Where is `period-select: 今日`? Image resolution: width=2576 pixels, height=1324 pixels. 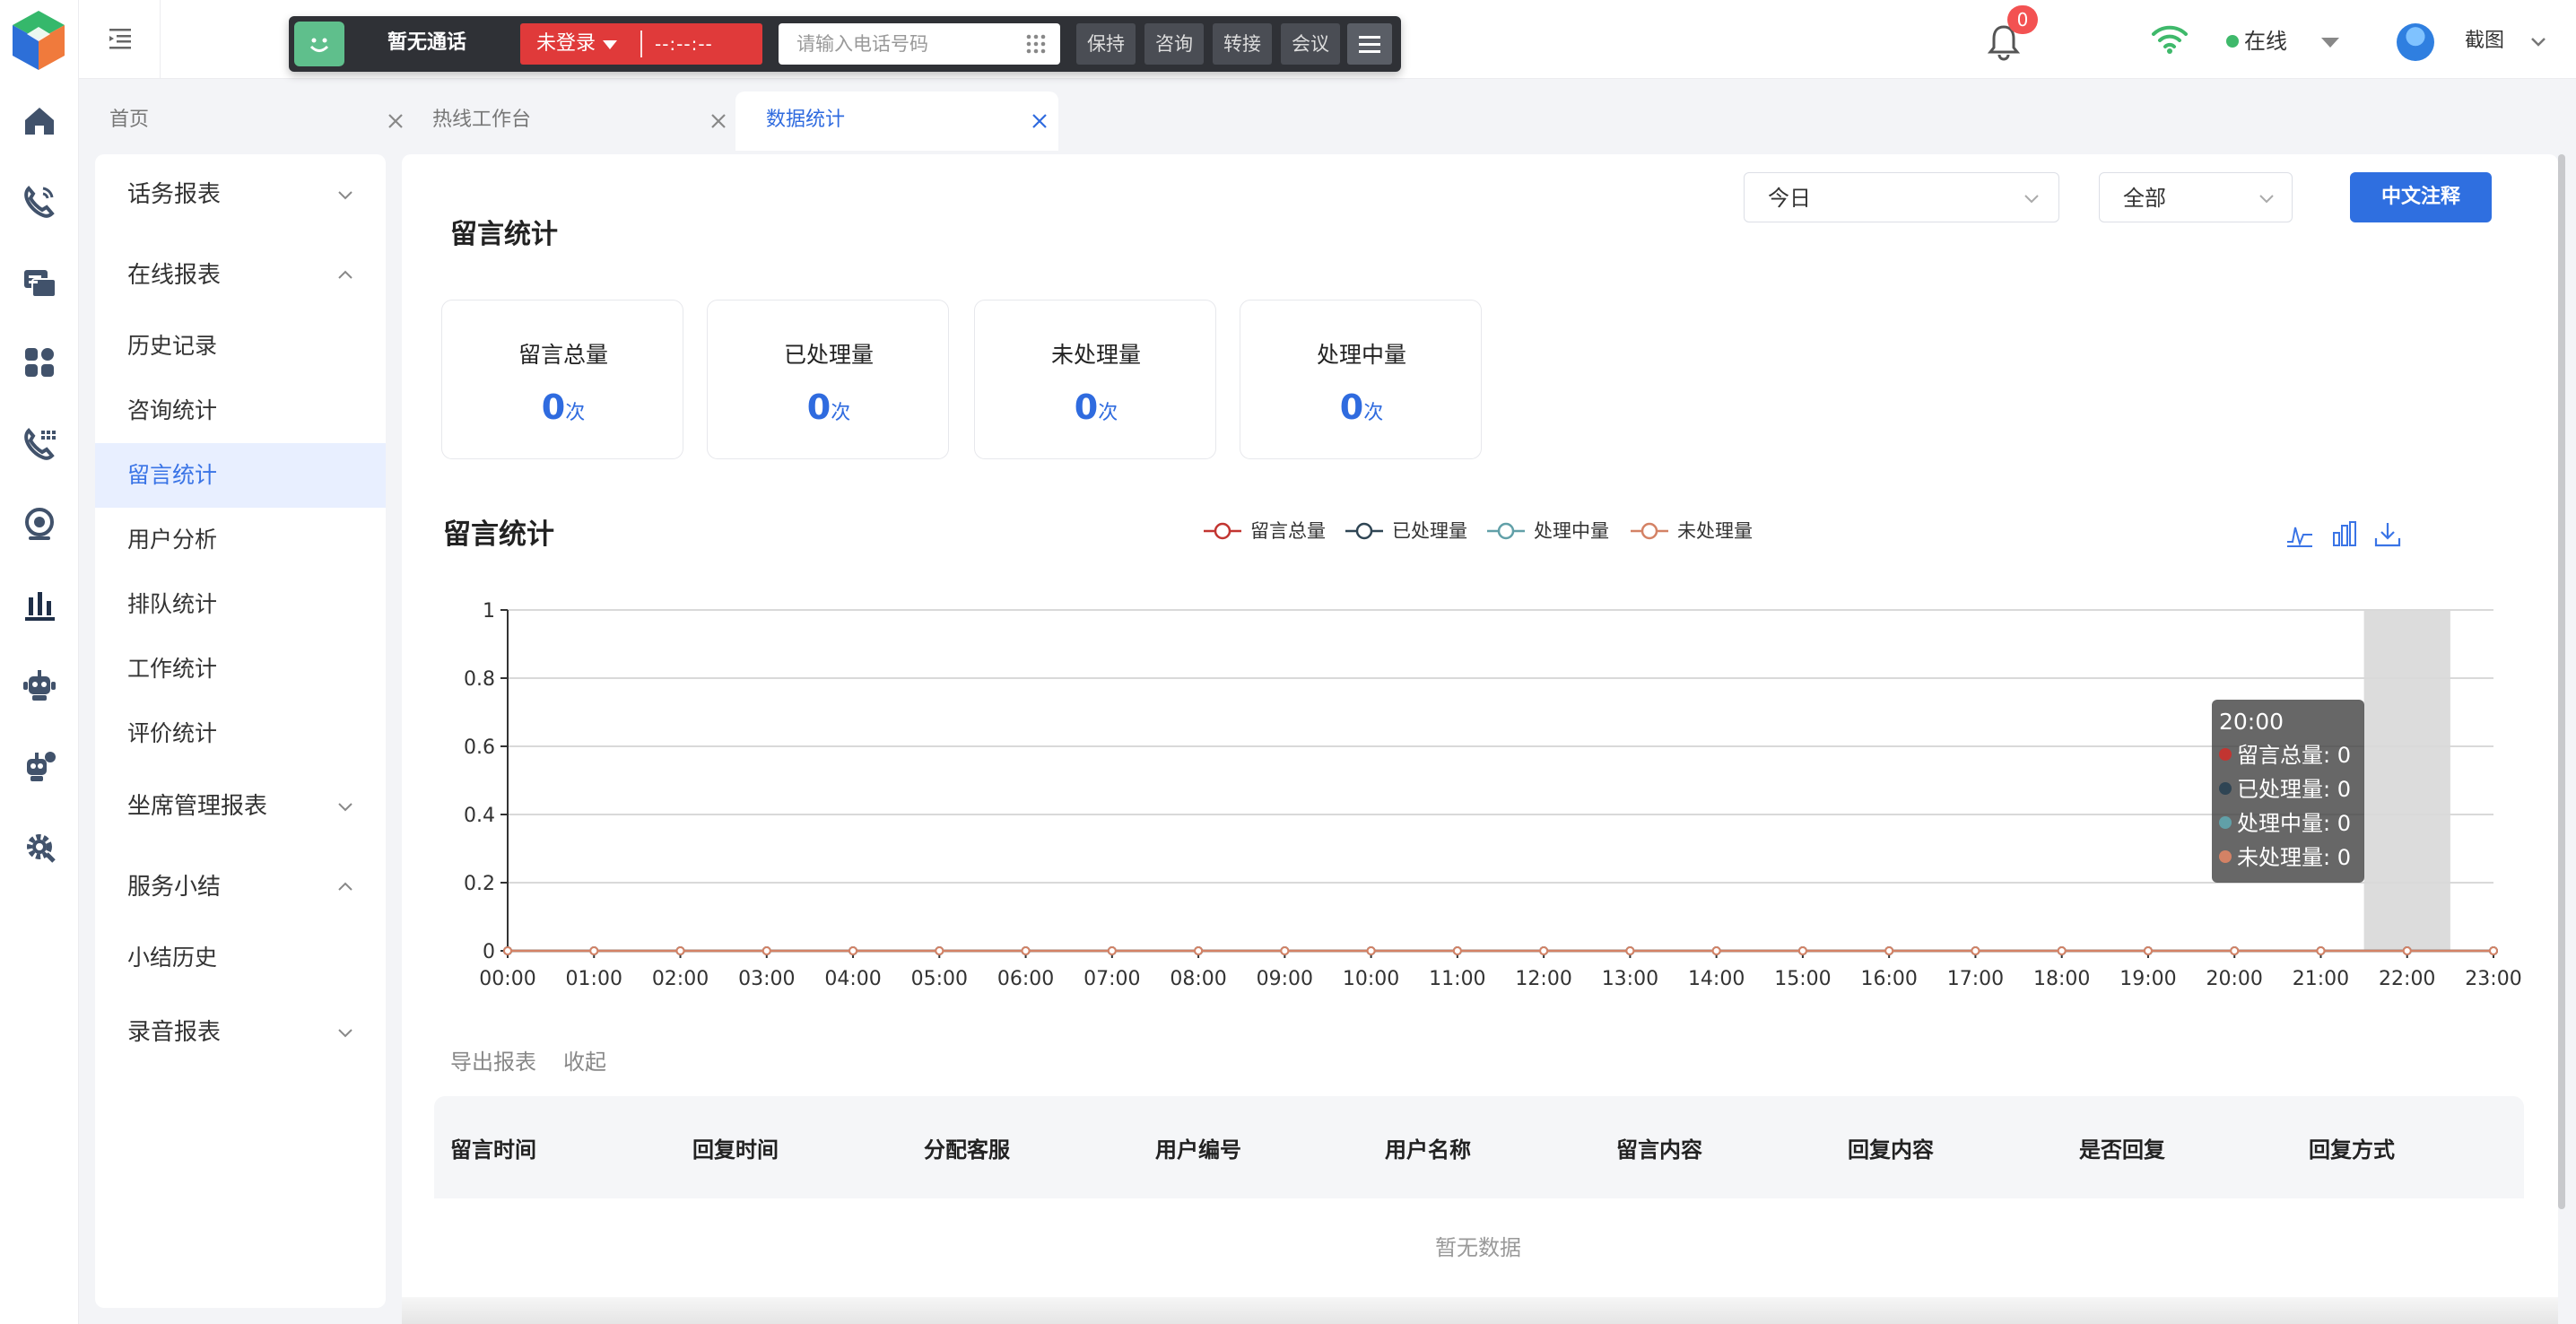 period-select: 今日 is located at coordinates (1901, 197).